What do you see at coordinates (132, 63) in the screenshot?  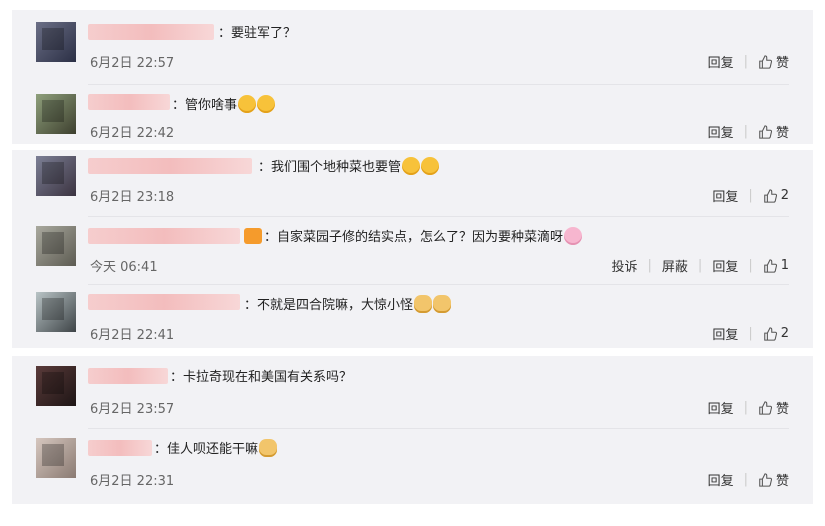 I see `comment-time: 6月2日 22:57` at bounding box center [132, 63].